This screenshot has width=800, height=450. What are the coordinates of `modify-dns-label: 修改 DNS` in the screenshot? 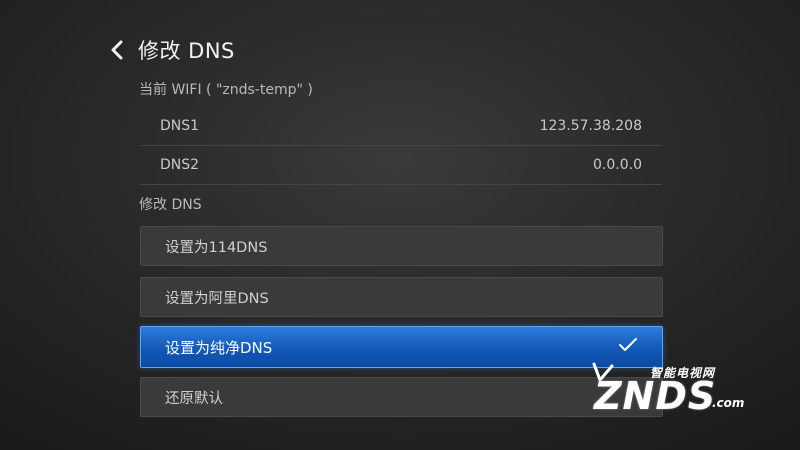 It's located at (170, 205).